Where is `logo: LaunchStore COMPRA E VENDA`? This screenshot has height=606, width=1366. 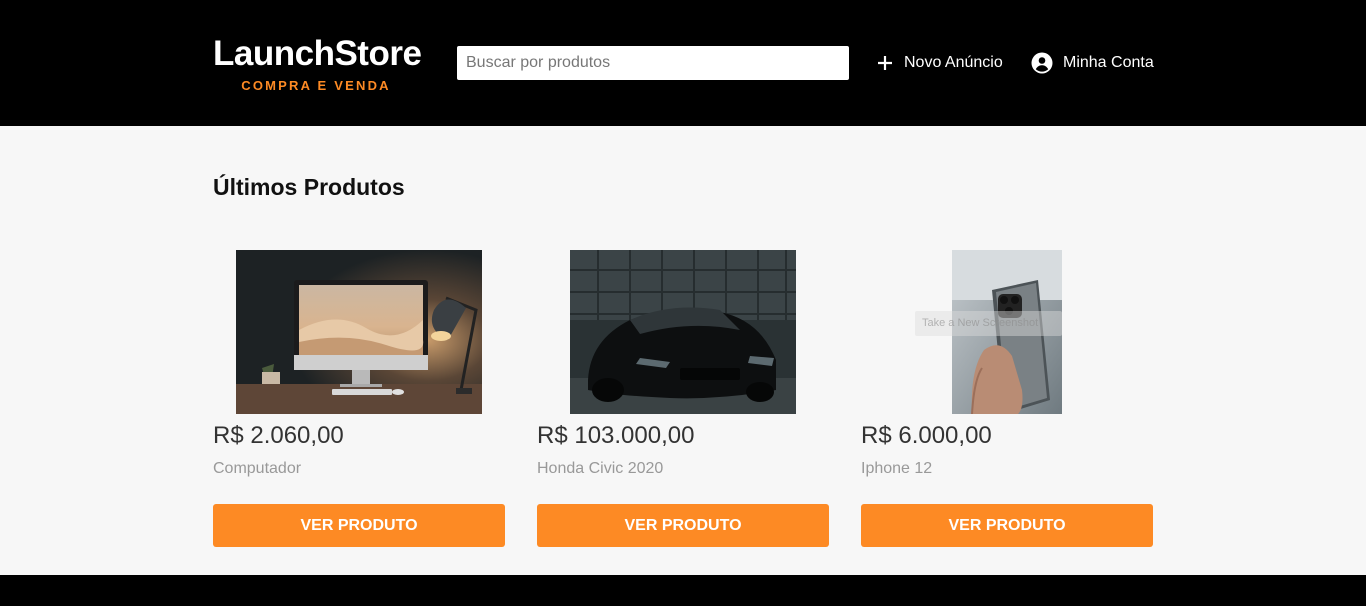
logo: LaunchStore COMPRA E VENDA is located at coordinates (317, 64).